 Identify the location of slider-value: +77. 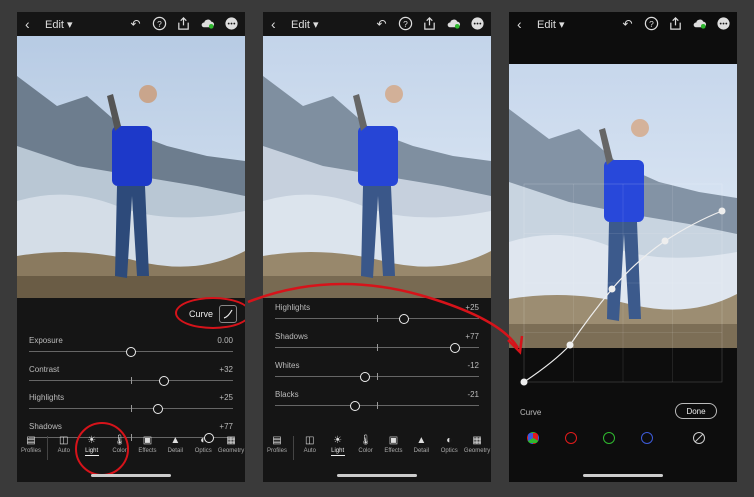
(472, 336).